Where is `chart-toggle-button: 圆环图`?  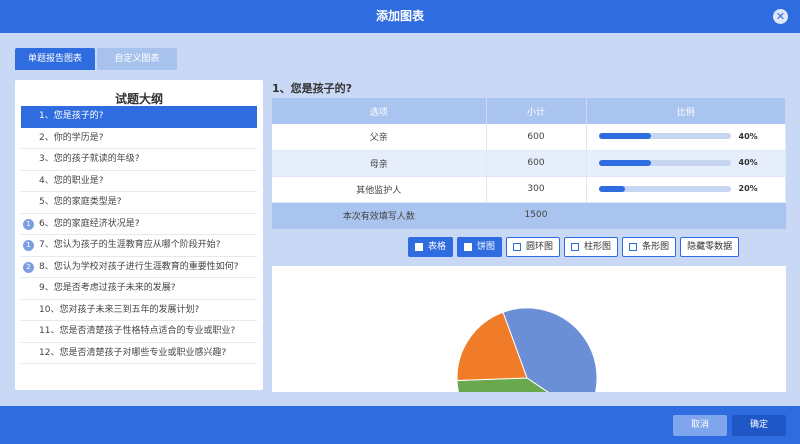
chart-toggle-button: 圆环图 is located at coordinates (533, 247).